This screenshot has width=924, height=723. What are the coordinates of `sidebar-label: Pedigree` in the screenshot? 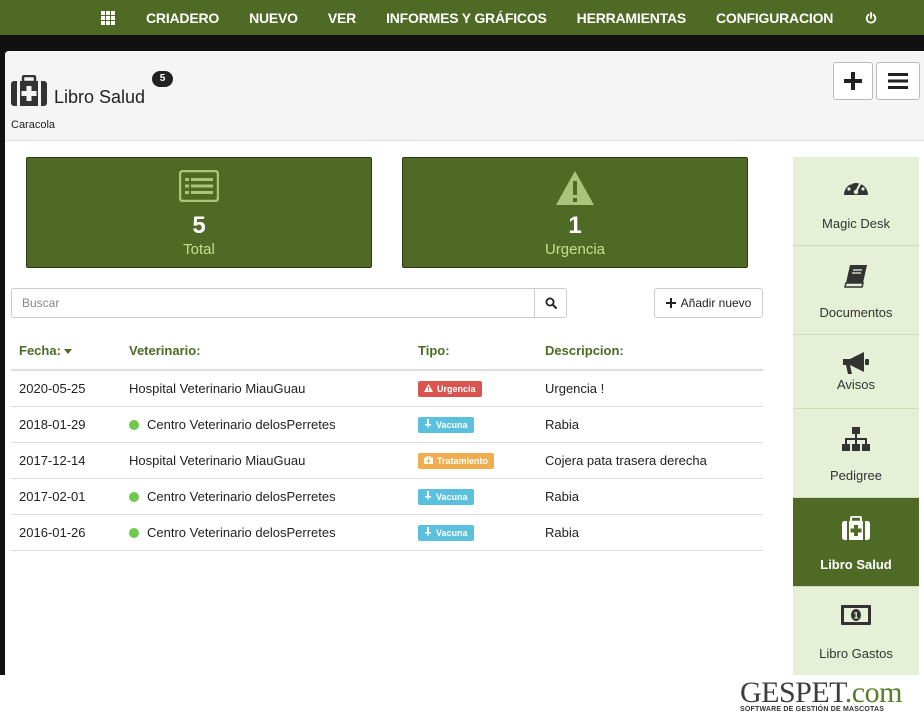 It's located at (856, 475).